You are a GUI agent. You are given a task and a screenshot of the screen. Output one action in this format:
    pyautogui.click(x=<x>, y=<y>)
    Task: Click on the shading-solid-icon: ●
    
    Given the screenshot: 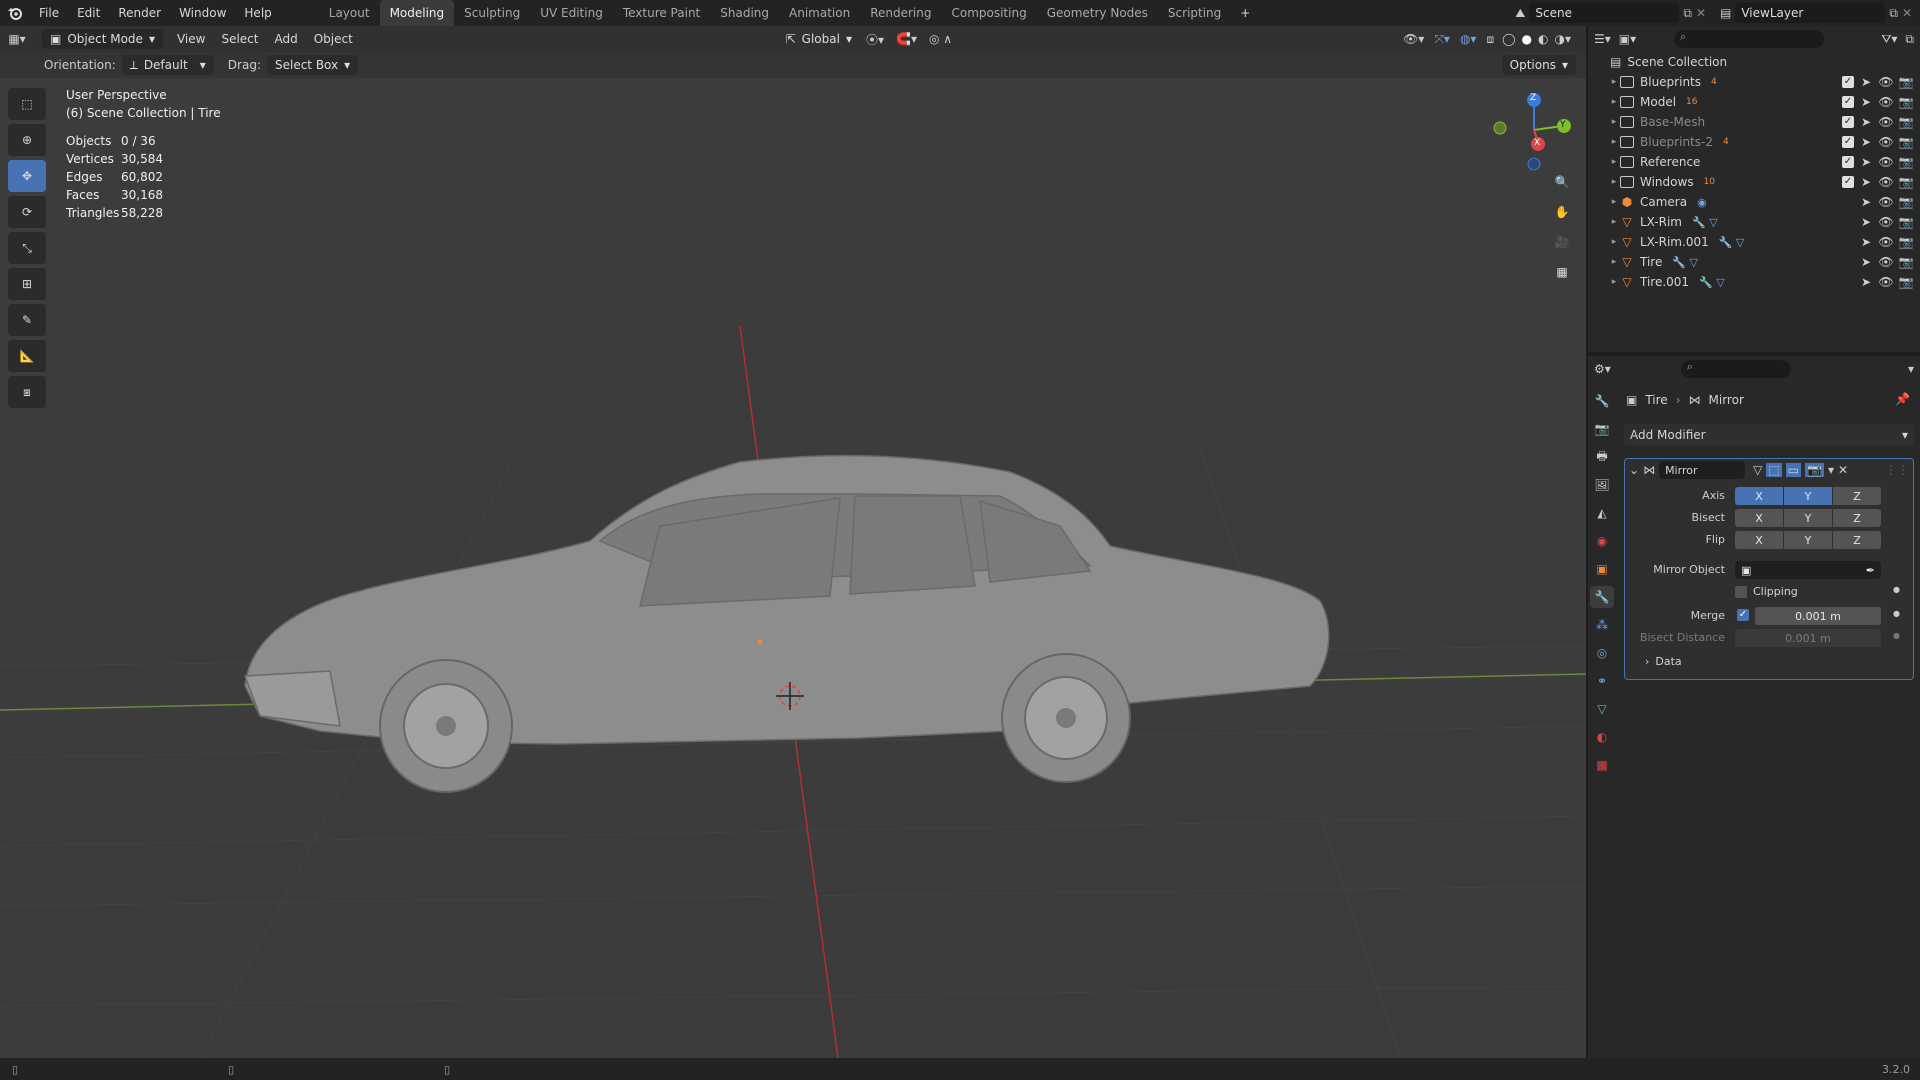 What is the action you would take?
    pyautogui.click(x=1527, y=39)
    